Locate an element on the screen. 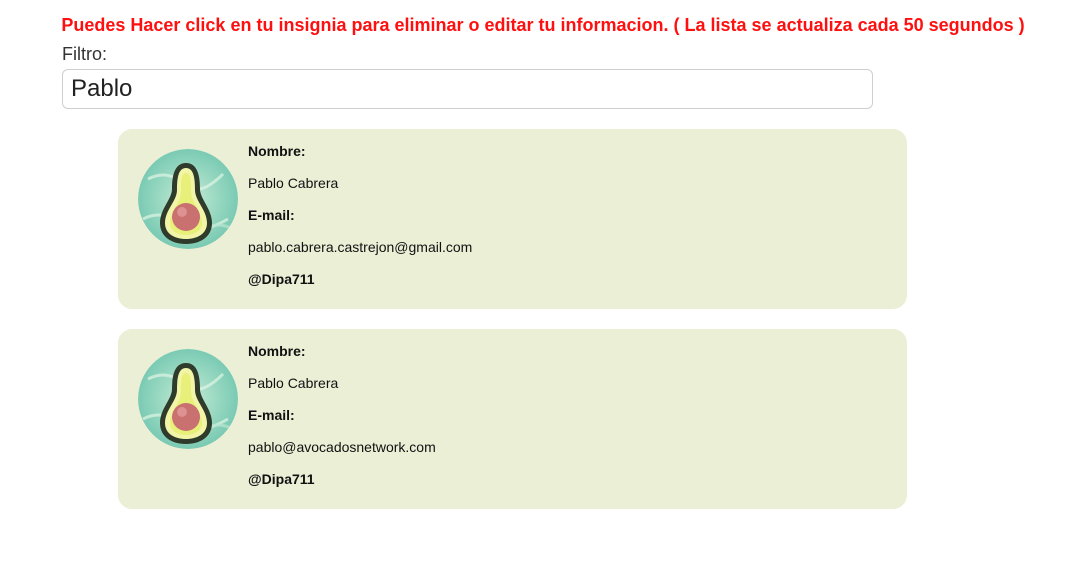 The height and width of the screenshot is (574, 1086). filter-label: Filtro: is located at coordinates (84, 54).